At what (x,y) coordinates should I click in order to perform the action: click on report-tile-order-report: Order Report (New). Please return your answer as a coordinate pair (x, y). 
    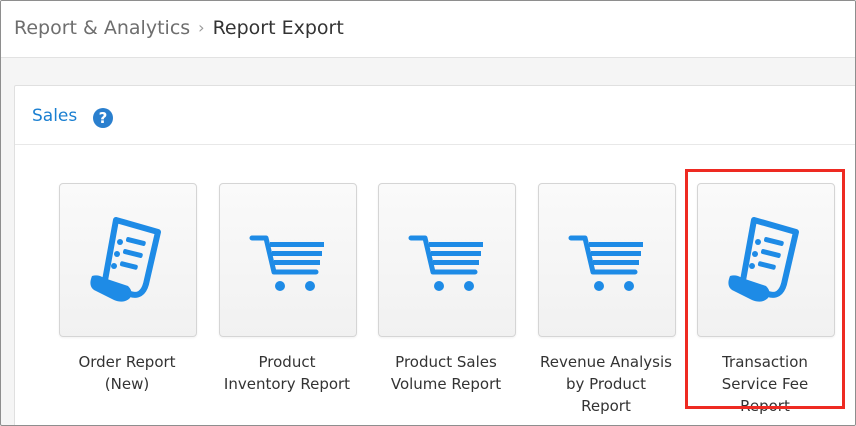
    Looking at the image, I should click on (127, 289).